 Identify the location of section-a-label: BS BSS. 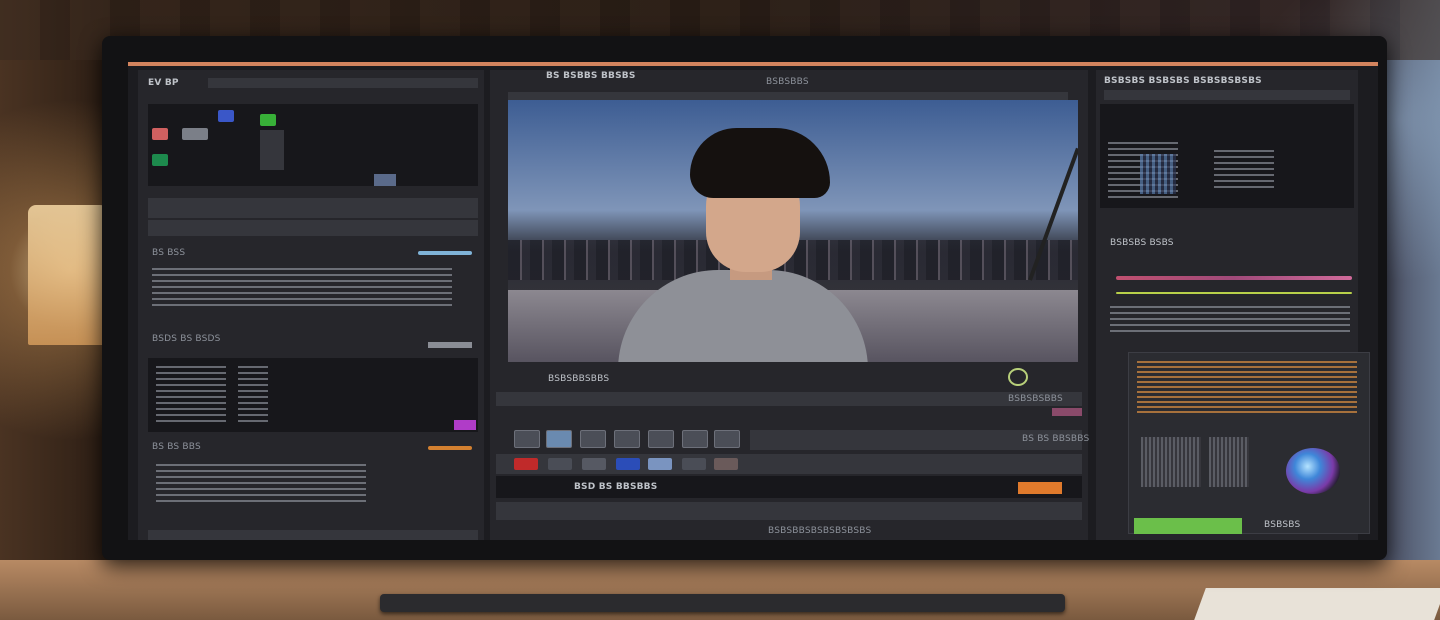
(169, 253).